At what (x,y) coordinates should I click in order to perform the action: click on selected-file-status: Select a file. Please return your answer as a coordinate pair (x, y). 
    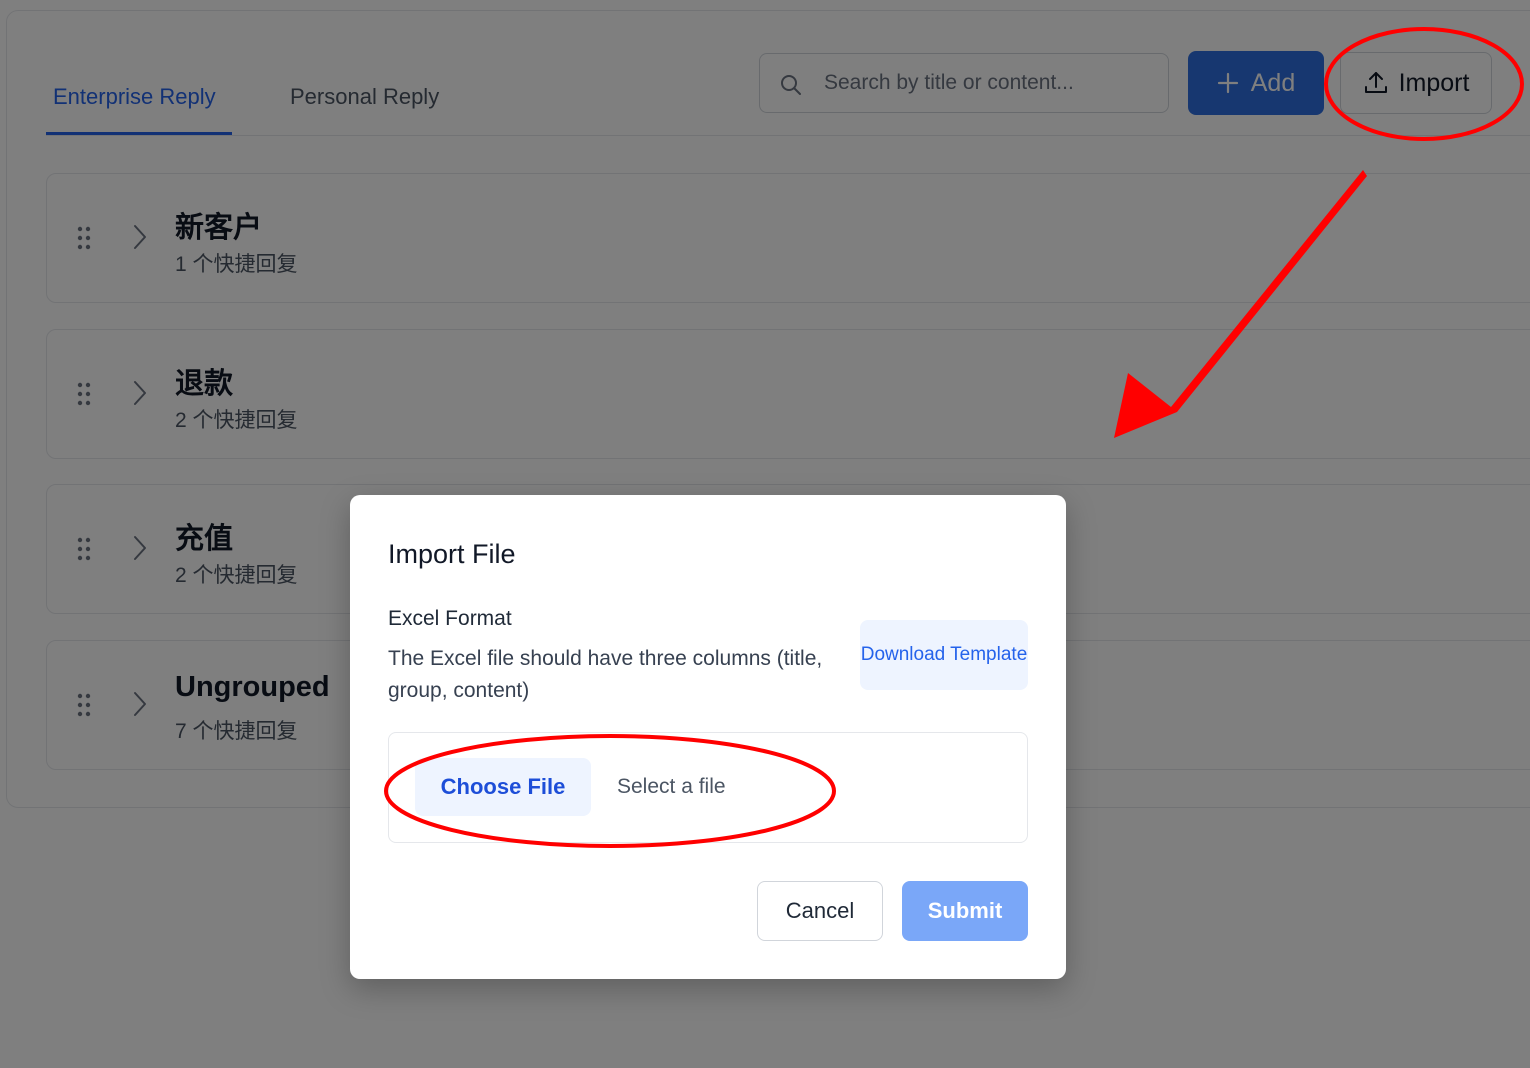
    Looking at the image, I should click on (671, 786).